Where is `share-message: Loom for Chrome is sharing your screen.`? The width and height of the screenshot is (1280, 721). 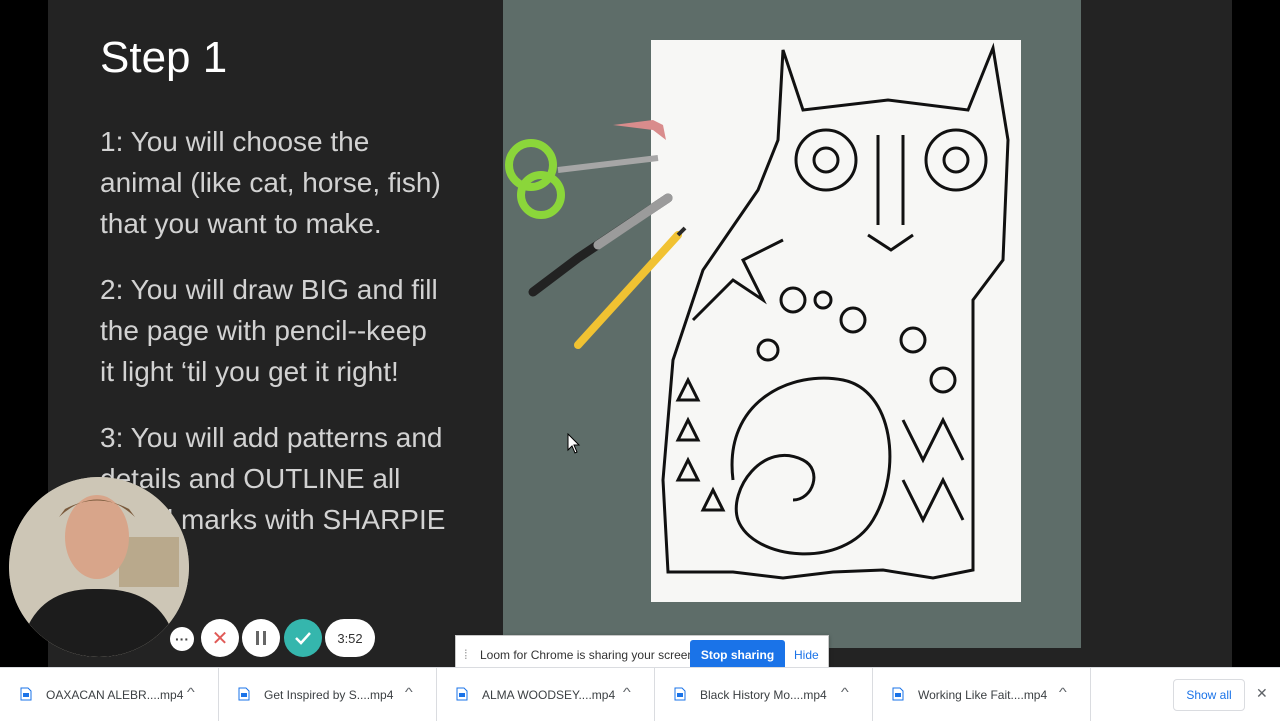 share-message: Loom for Chrome is sharing your screen. is located at coordinates (589, 655).